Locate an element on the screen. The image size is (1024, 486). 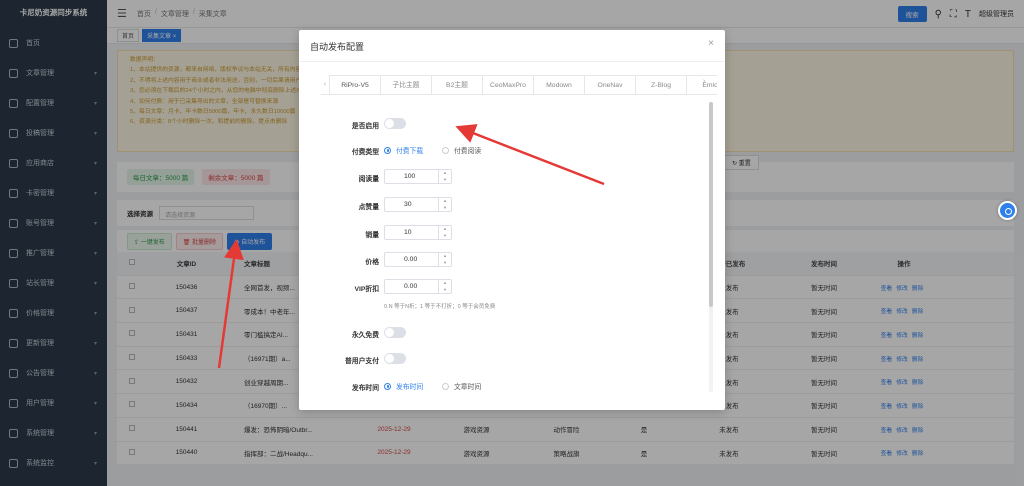
sales-label: 销量 is located at coordinates (372, 235).